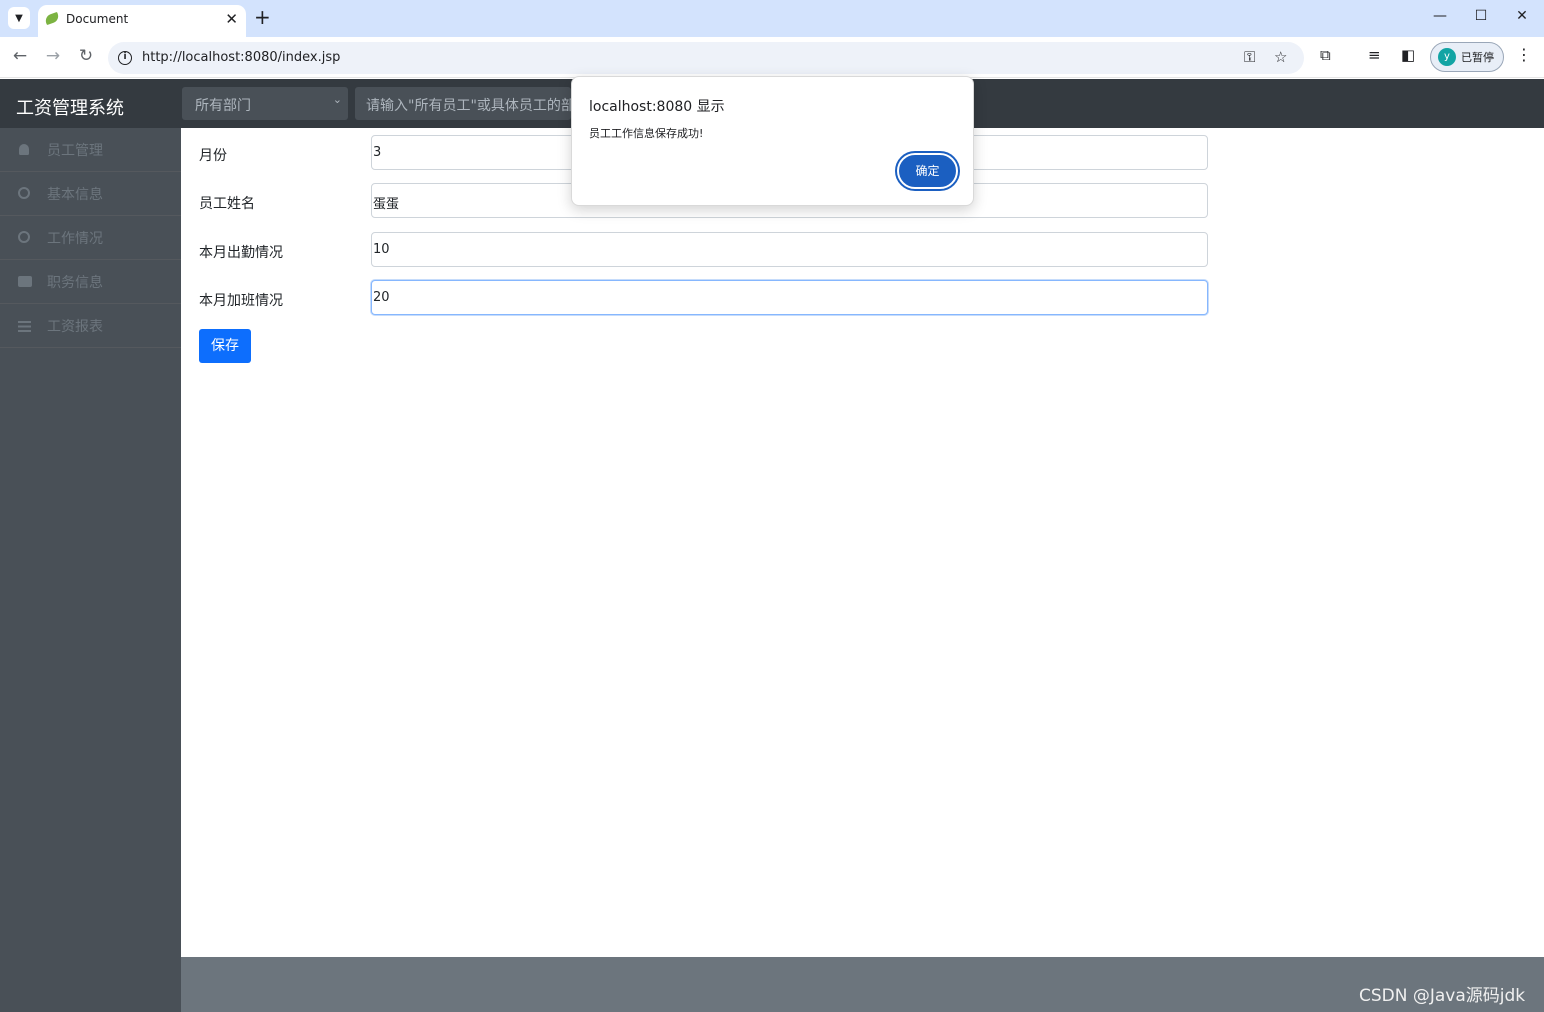 This screenshot has height=1012, width=1544. Describe the element at coordinates (227, 204) in the screenshot. I see `employee-name-label: 员工姓名` at that location.